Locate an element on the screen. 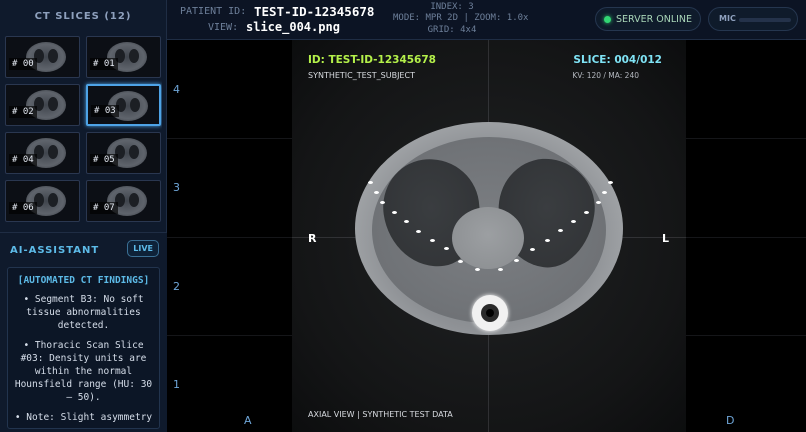  grid-col-label: A is located at coordinates (248, 420).